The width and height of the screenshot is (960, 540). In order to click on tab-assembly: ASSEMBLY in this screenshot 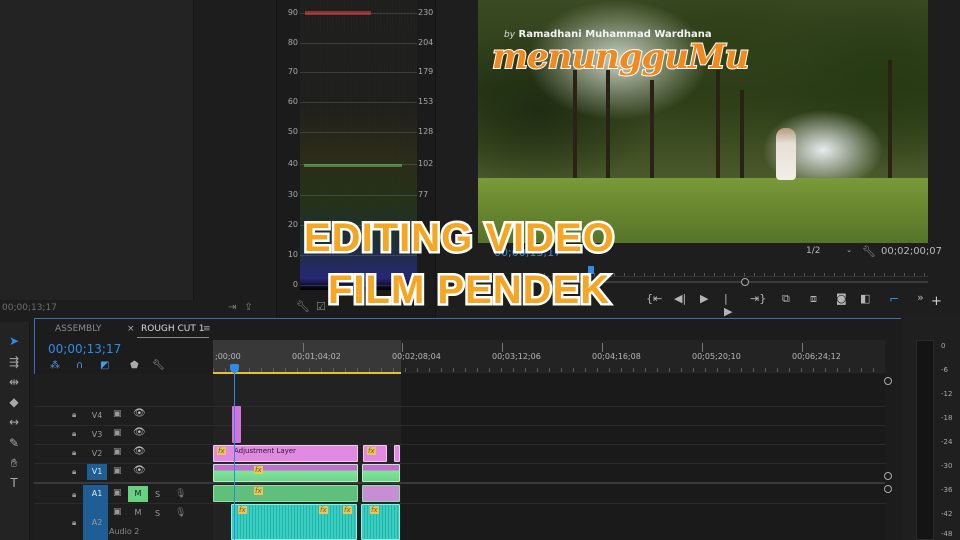, I will do `click(78, 329)`.